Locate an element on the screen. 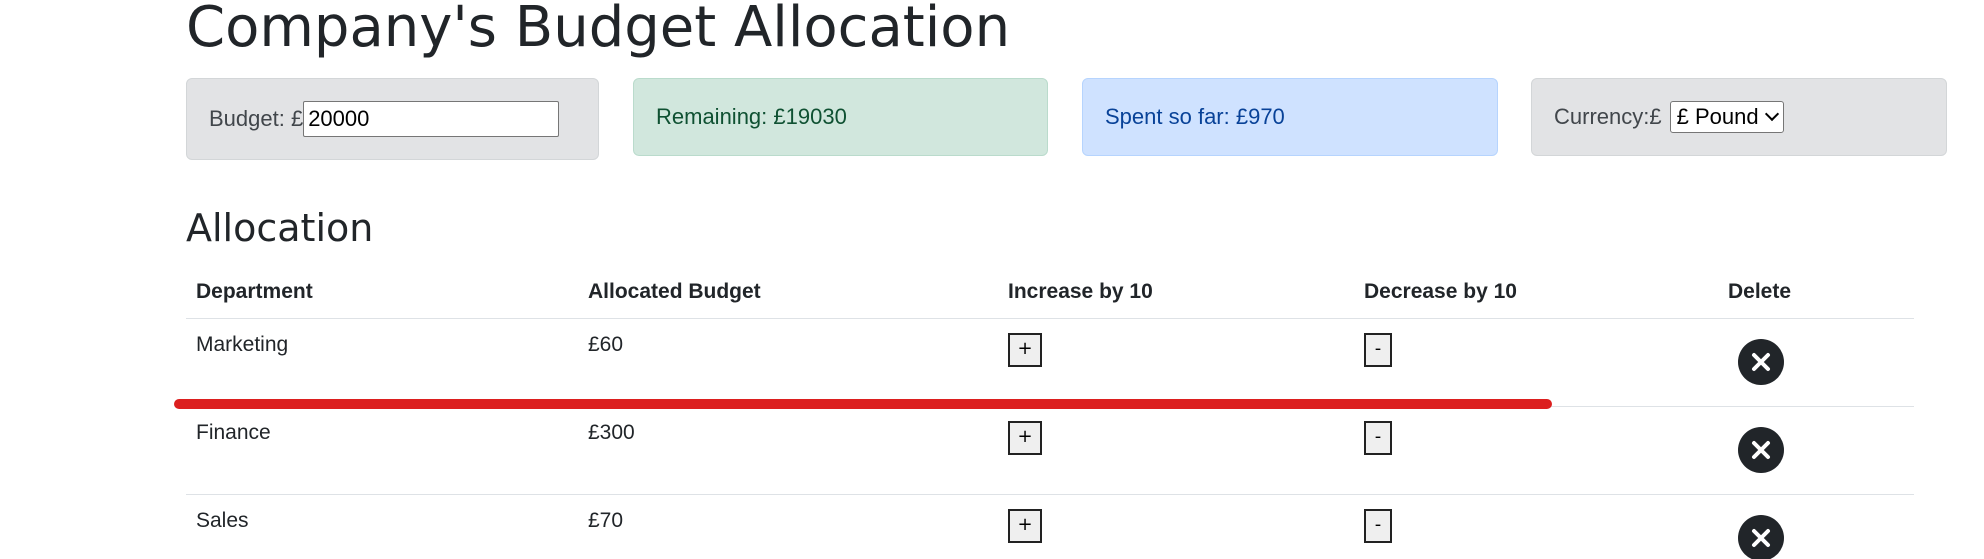  col-increase: Increase by 10 is located at coordinates (1080, 291).